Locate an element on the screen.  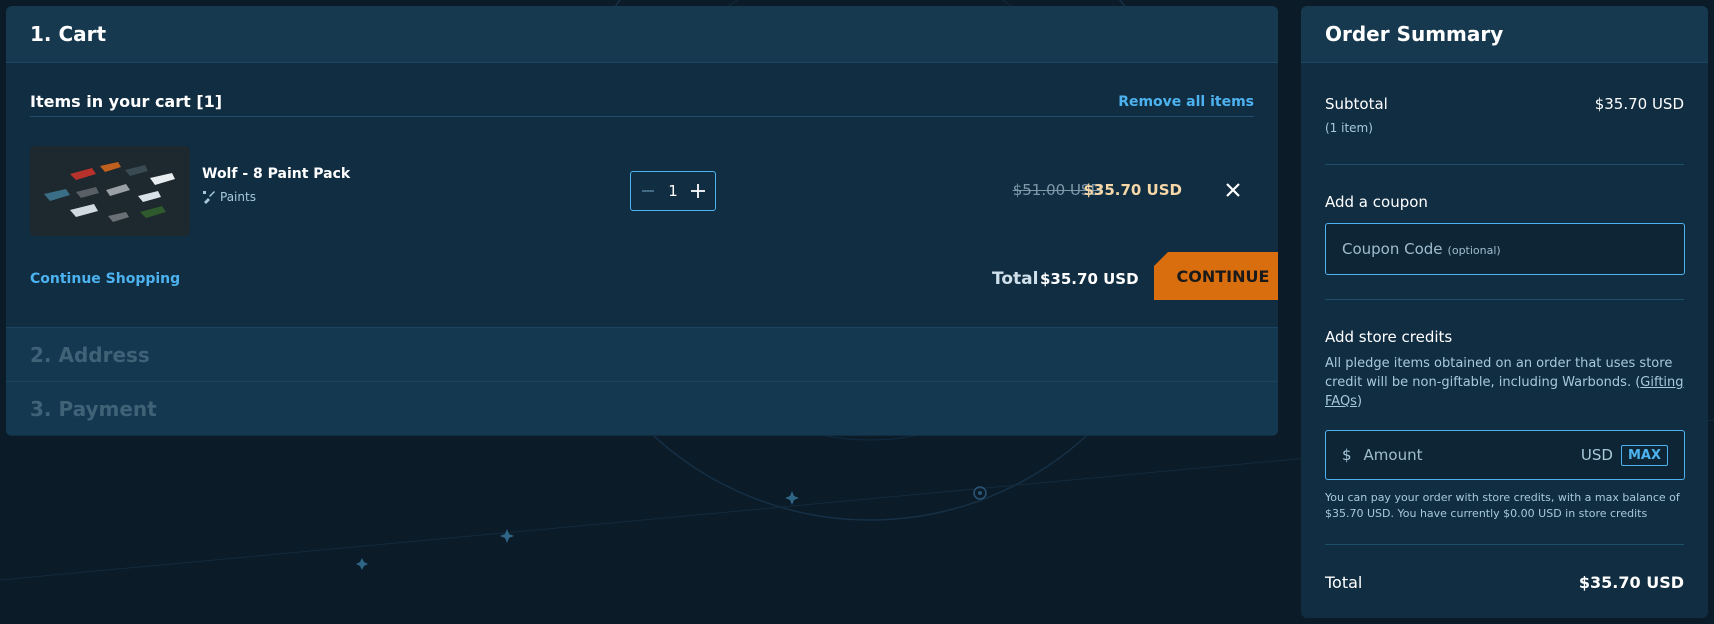
close-icon is located at coordinates (1233, 190).